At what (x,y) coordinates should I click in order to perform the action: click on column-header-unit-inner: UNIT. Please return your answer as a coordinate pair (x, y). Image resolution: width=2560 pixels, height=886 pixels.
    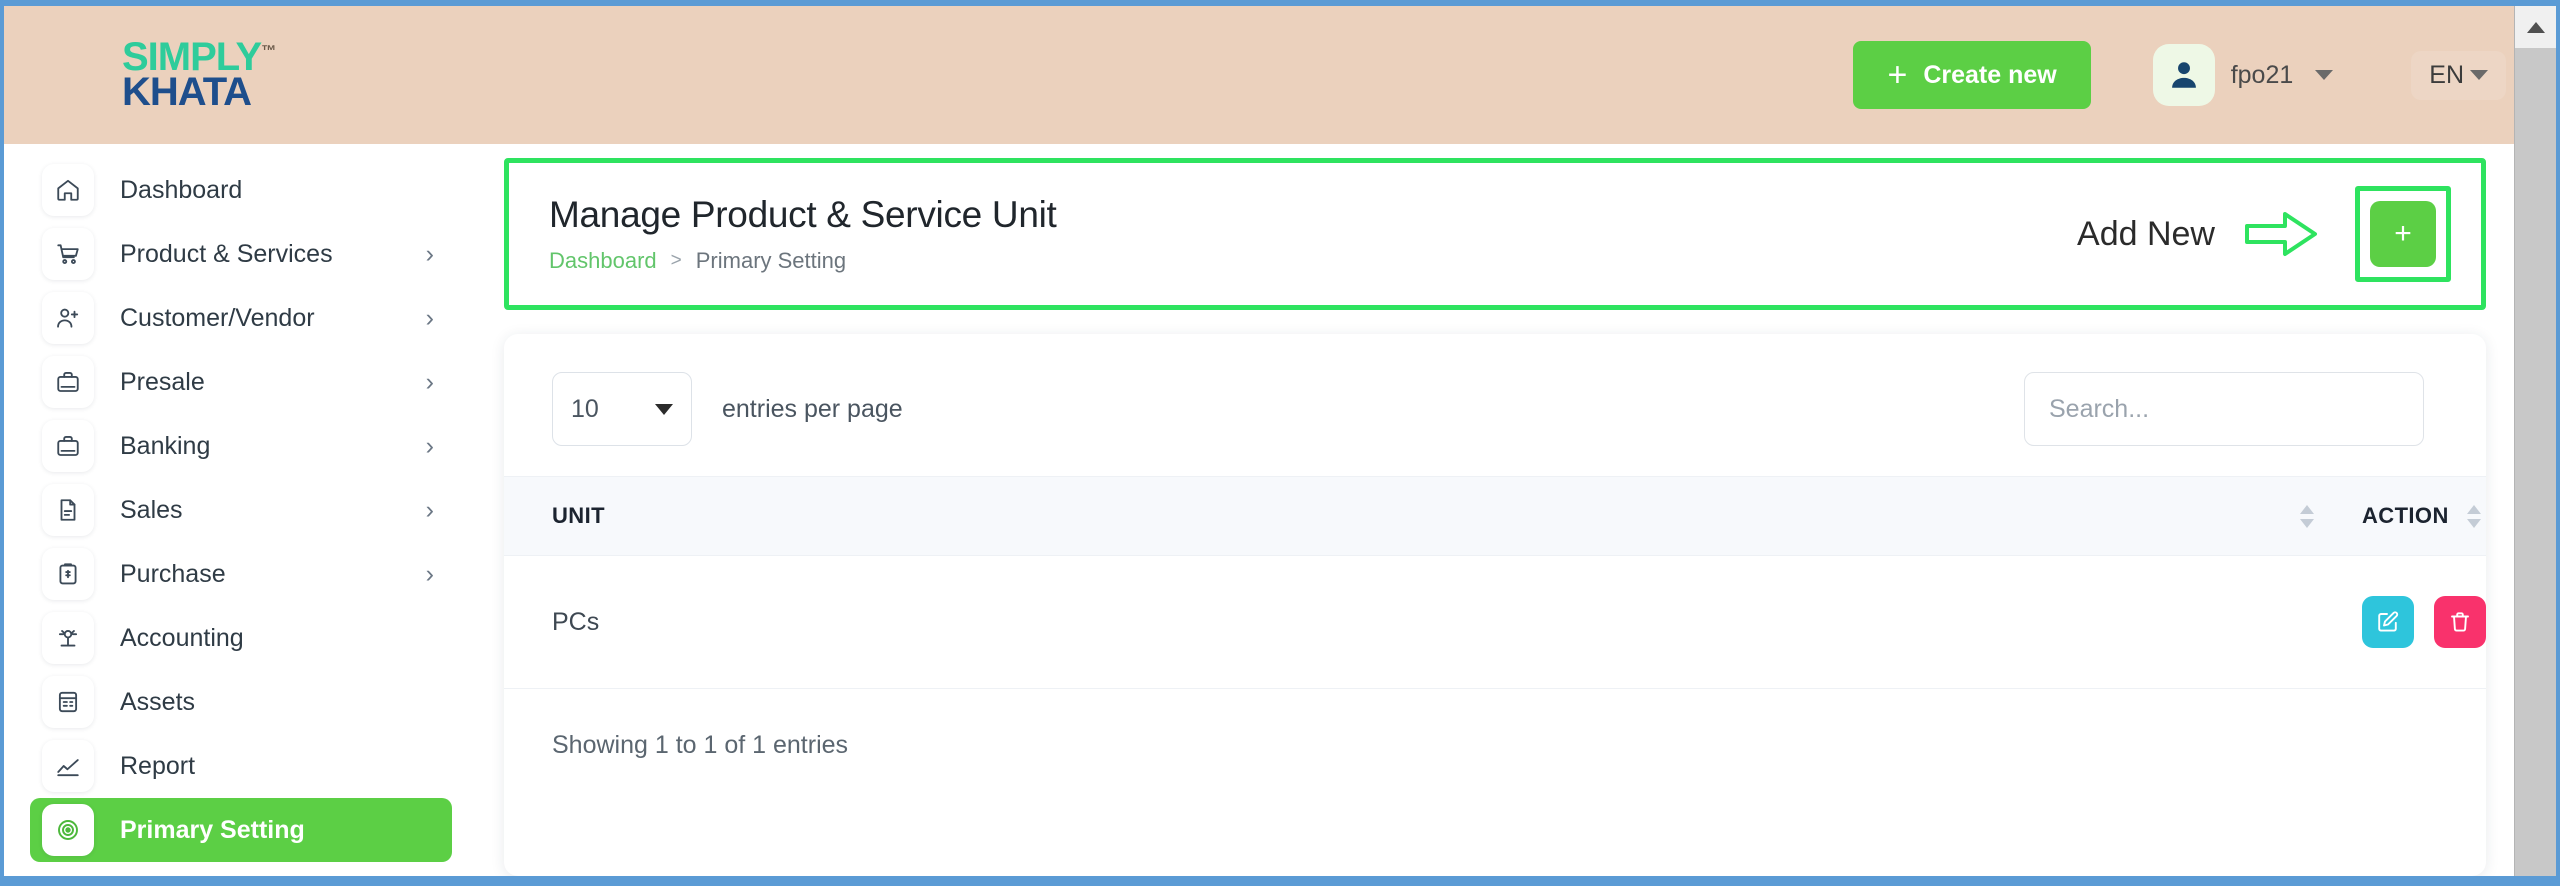
    Looking at the image, I should click on (1433, 516).